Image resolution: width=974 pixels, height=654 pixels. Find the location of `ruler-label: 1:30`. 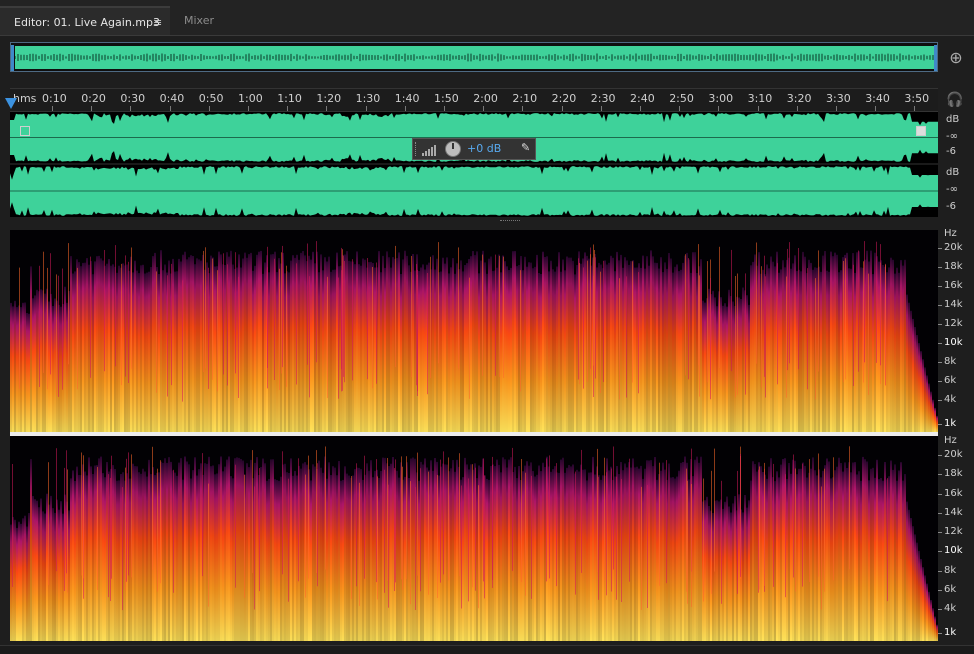

ruler-label: 1:30 is located at coordinates (368, 98).